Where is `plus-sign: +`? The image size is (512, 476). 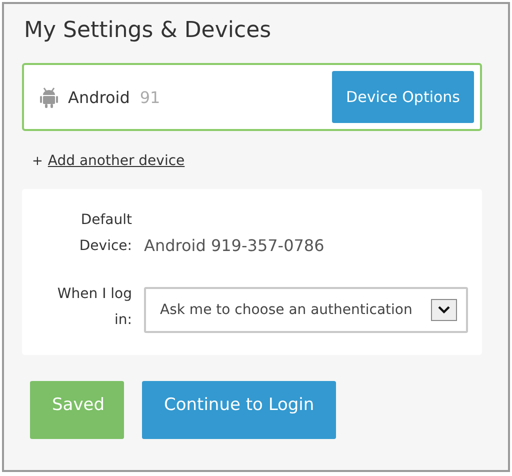 plus-sign: + is located at coordinates (37, 161).